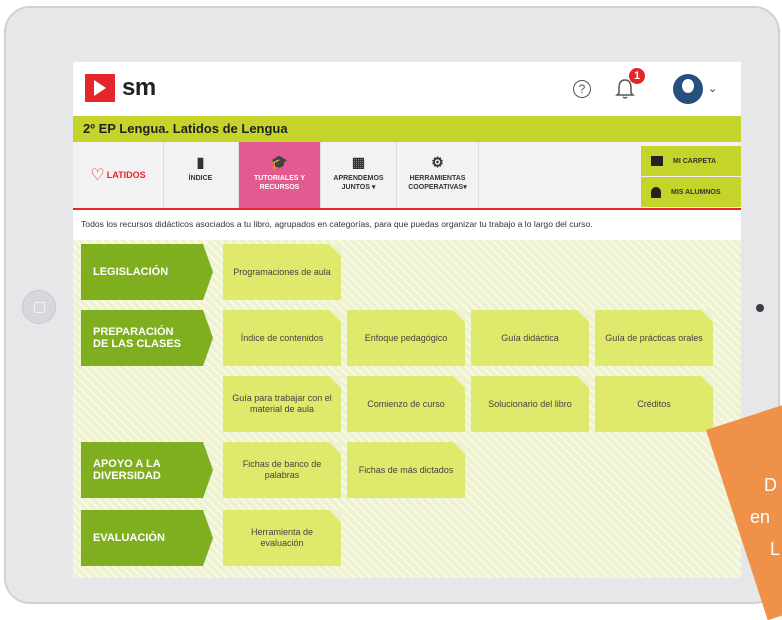 The height and width of the screenshot is (620, 782). What do you see at coordinates (437, 162) in the screenshot?
I see `gears-icon: ⚙` at bounding box center [437, 162].